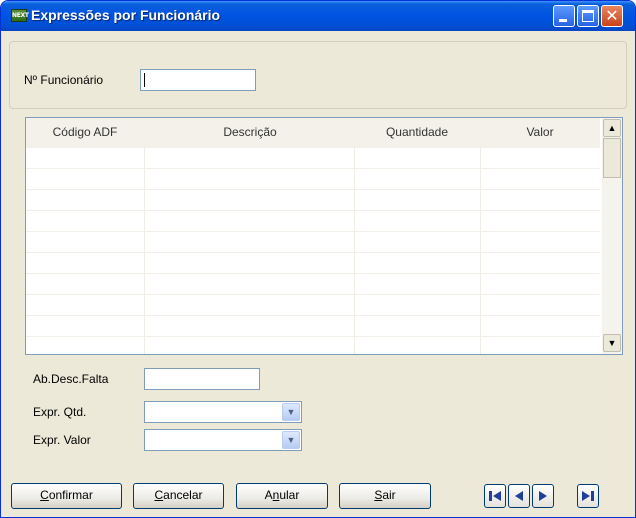 The height and width of the screenshot is (518, 636). What do you see at coordinates (223, 440) in the screenshot?
I see `expr-valor-select: ▼` at bounding box center [223, 440].